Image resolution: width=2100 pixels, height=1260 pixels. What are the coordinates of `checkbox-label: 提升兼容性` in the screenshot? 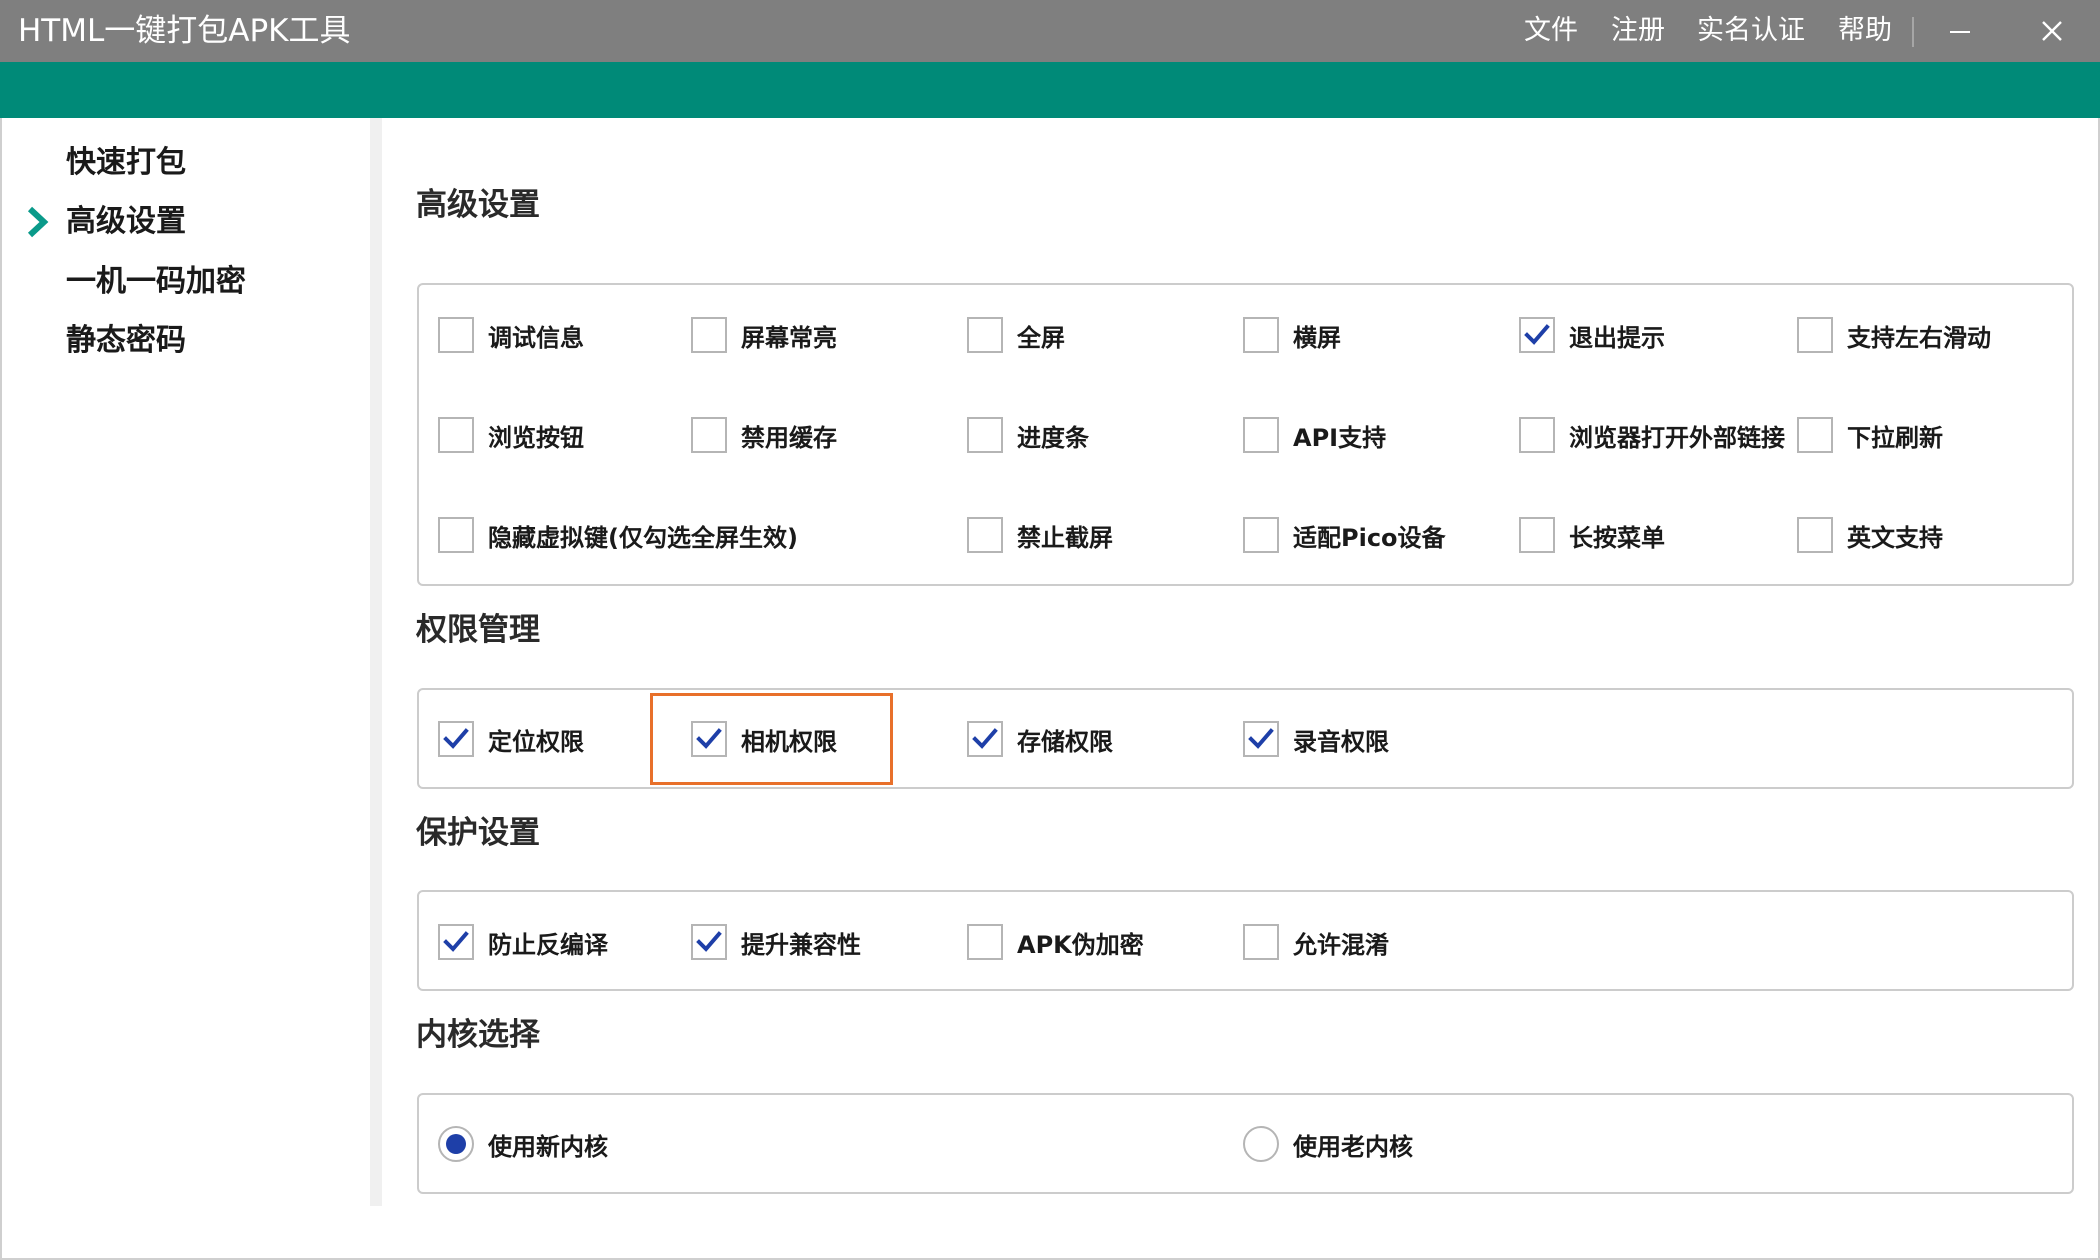 It's located at (801, 944).